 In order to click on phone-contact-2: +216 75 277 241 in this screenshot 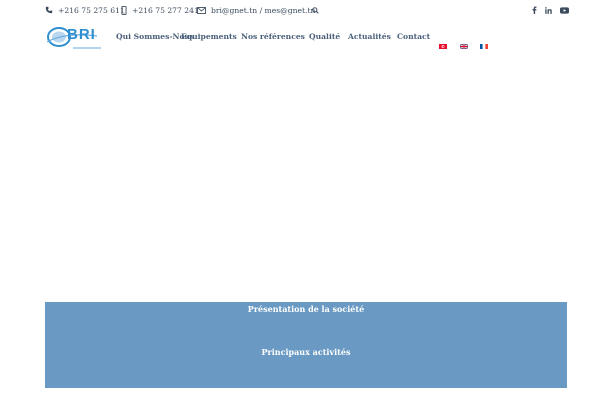, I will do `click(160, 10)`.